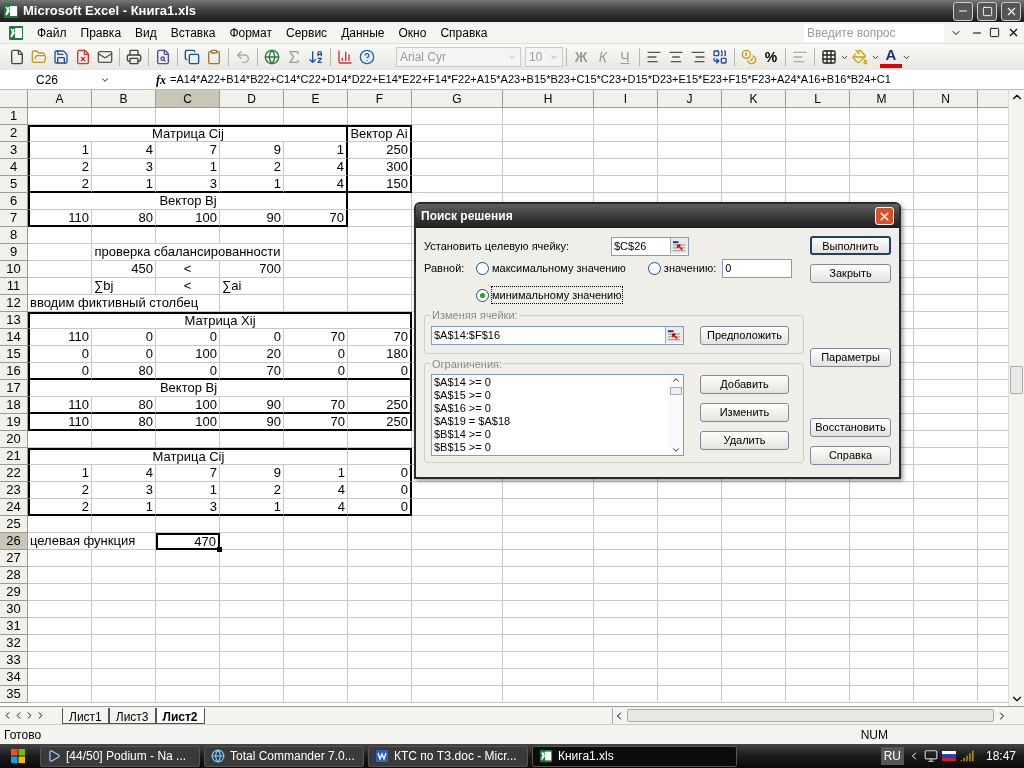  Describe the element at coordinates (14, 558) in the screenshot. I see `row-header: 27` at that location.